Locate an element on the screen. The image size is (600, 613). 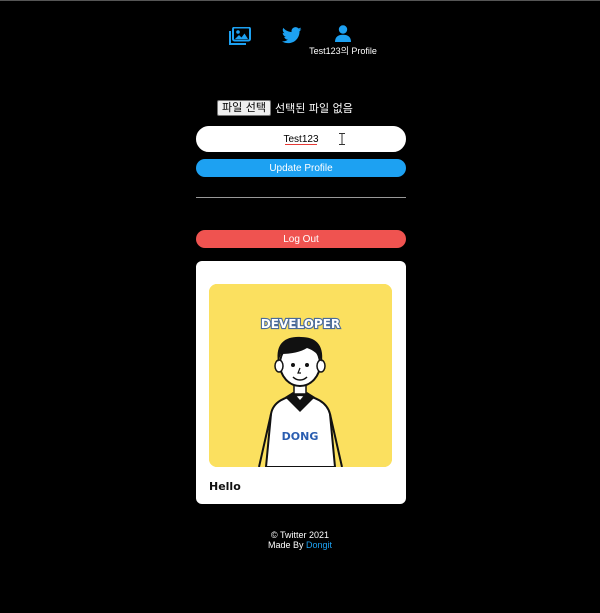
footer-credit: Made By Dongit is located at coordinates (300, 545).